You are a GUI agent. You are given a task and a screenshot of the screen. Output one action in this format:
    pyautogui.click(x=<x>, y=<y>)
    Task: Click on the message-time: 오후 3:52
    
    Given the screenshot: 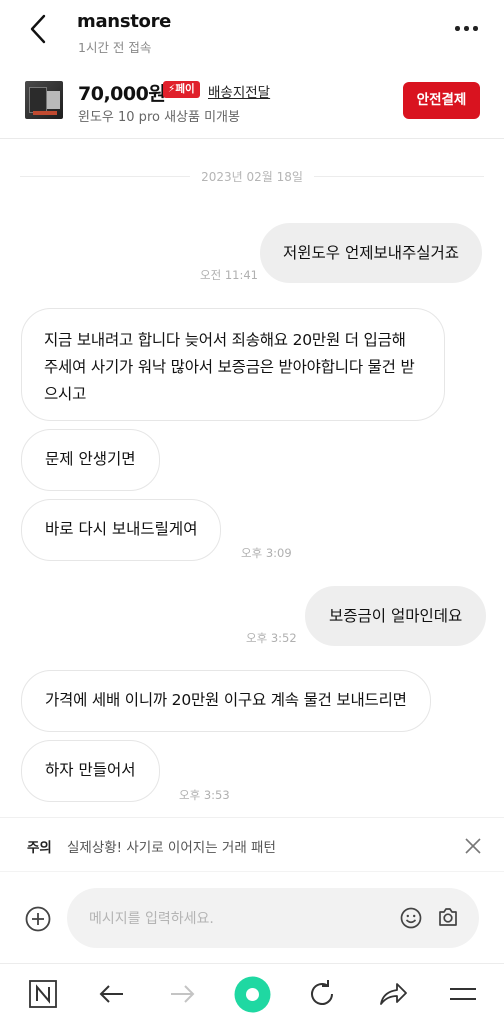 What is the action you would take?
    pyautogui.click(x=271, y=638)
    